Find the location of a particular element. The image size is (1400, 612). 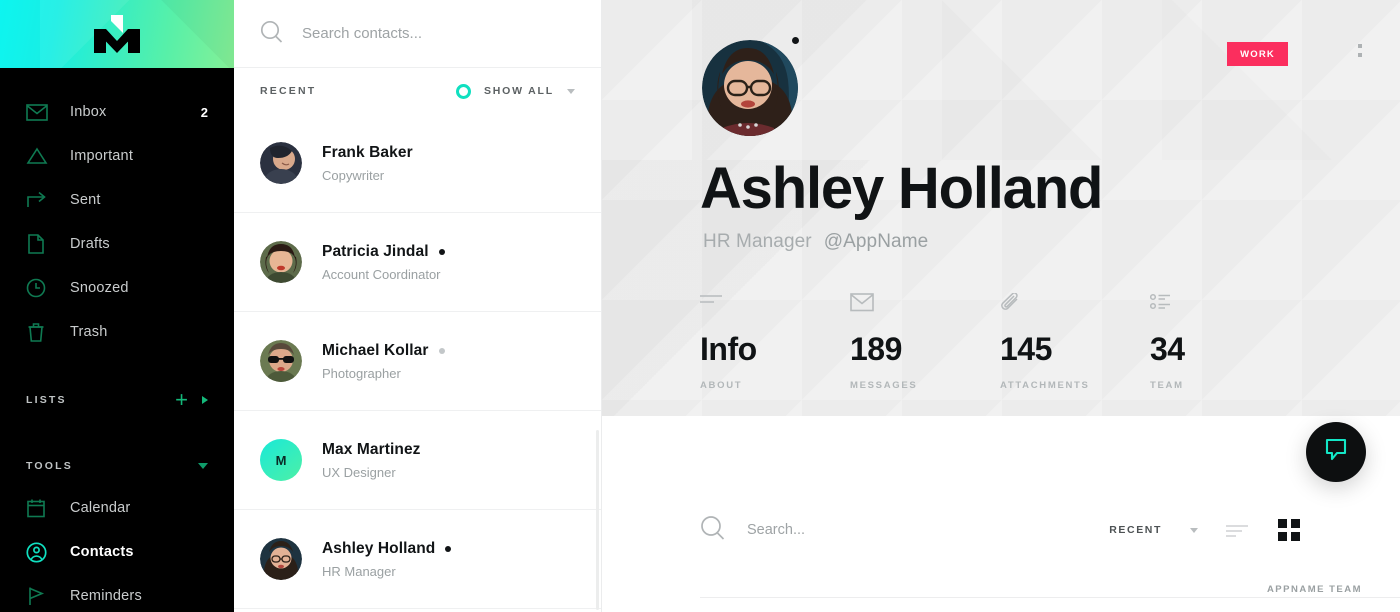

sidebar-item-label: Contacts is located at coordinates (102, 552).